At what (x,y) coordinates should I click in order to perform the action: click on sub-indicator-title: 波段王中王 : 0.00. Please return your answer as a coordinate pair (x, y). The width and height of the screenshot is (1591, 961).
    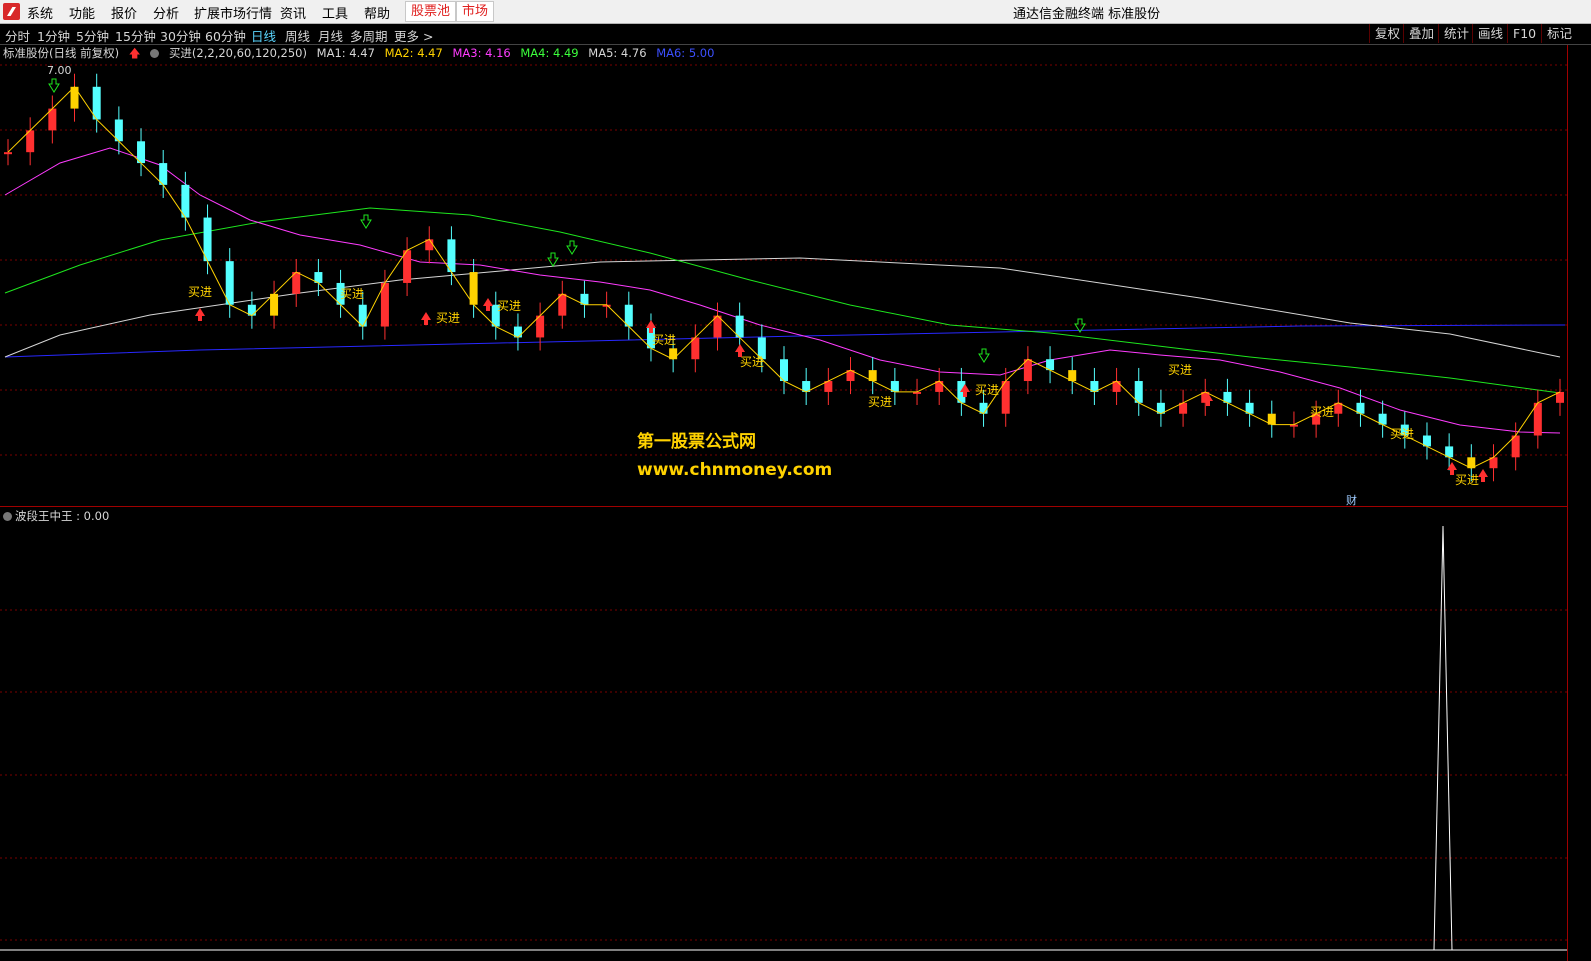
    Looking at the image, I should click on (56, 516).